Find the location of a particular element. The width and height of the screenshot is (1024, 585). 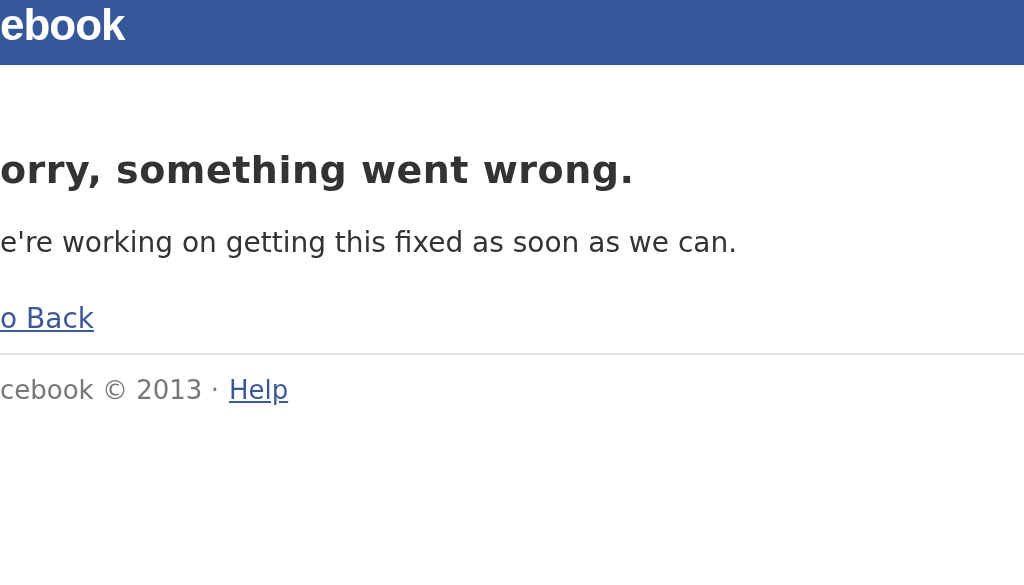

error-message: e're working on getting this fixed as soon as we can. is located at coordinates (369, 243).